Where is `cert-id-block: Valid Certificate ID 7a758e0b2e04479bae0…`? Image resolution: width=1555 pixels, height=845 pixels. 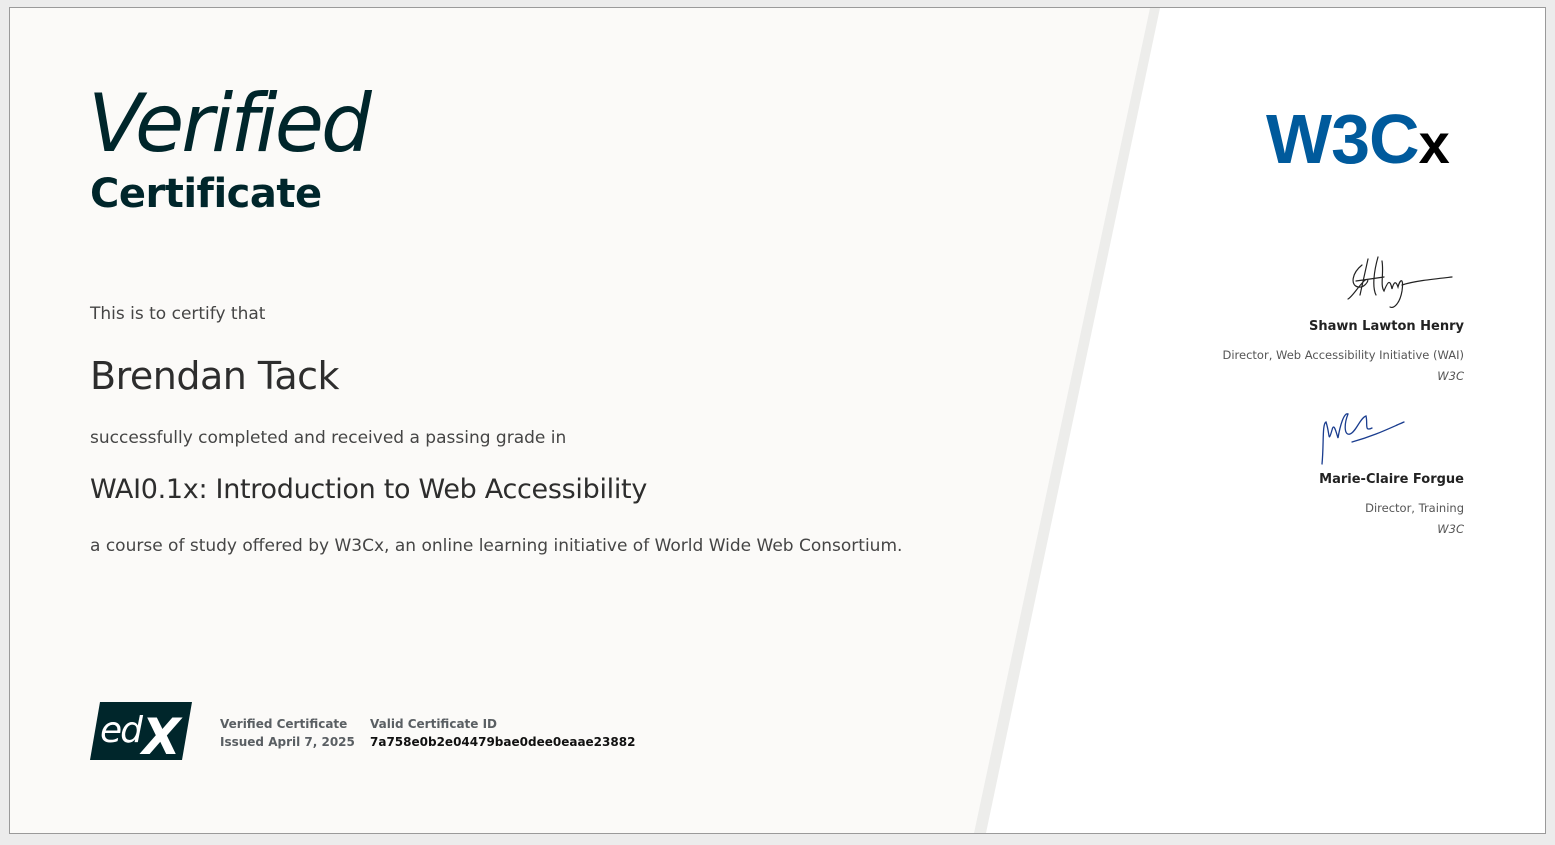 cert-id-block: Valid Certificate ID 7a758e0b2e04479bae0… is located at coordinates (502, 733).